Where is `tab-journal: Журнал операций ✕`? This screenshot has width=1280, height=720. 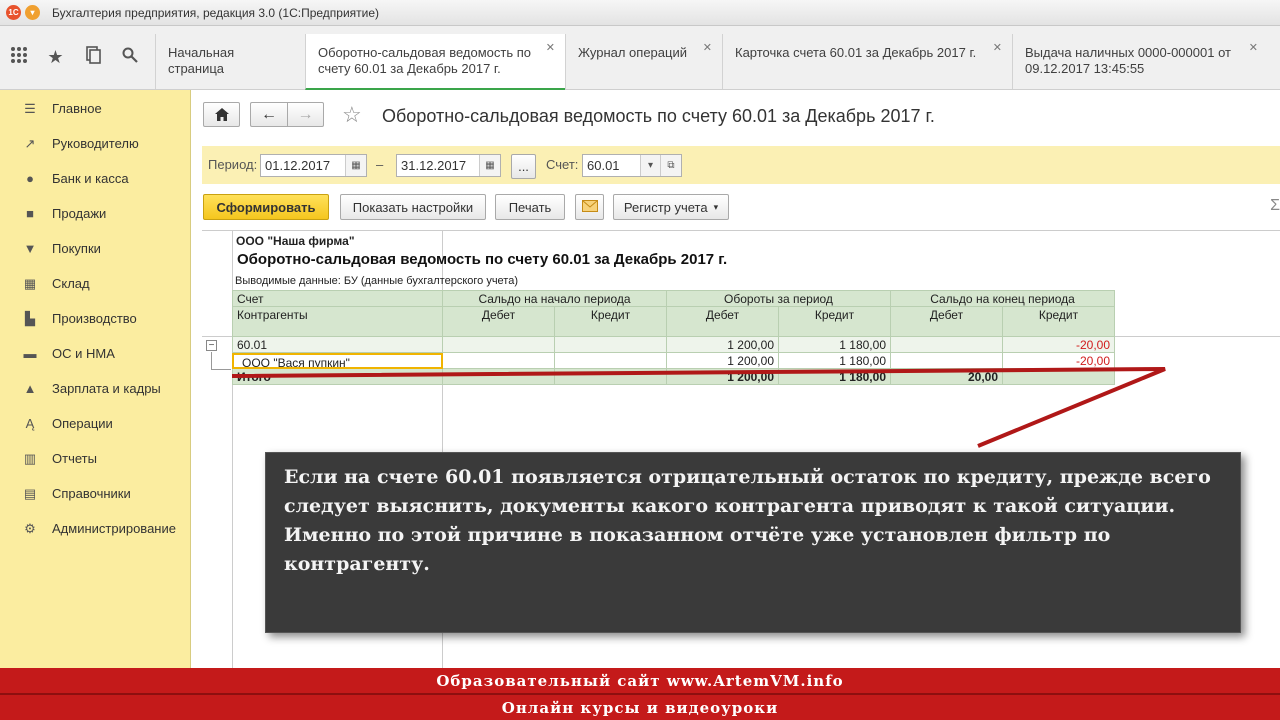 tab-journal: Журнал операций ✕ is located at coordinates (643, 61).